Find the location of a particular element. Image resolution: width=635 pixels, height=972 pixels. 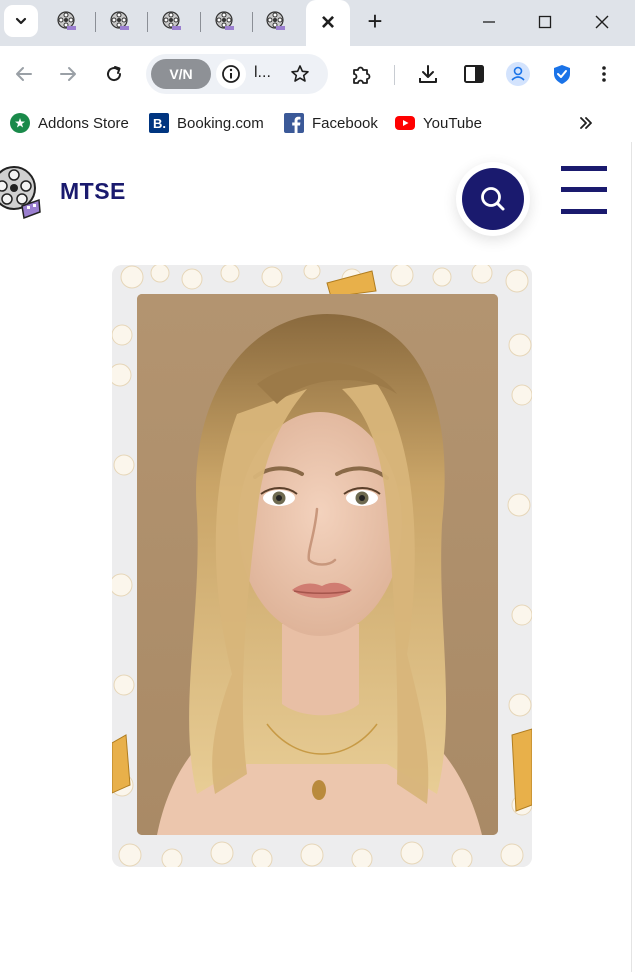

maximize-icon is located at coordinates (545, 22).